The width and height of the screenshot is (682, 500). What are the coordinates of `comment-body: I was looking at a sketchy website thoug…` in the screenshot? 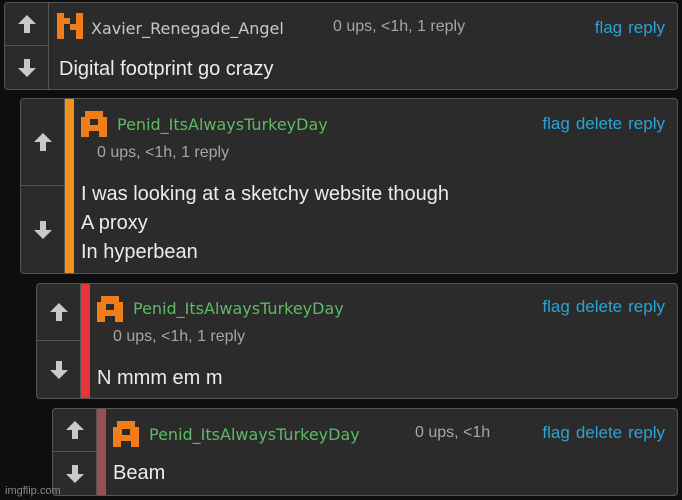 It's located at (265, 223).